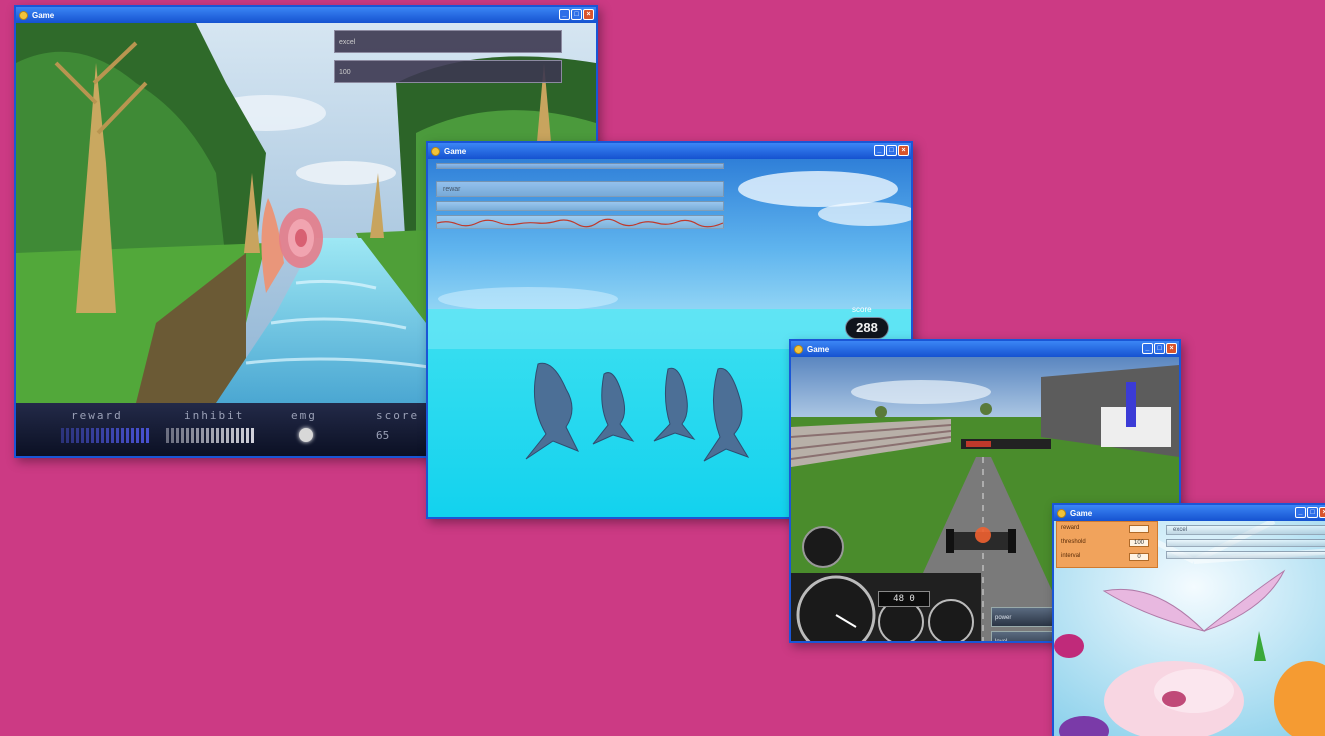 Image resolution: width=1325 pixels, height=736 pixels. What do you see at coordinates (1107, 544) in the screenshot?
I see `settings-panel: reward threshold interval 100 0` at bounding box center [1107, 544].